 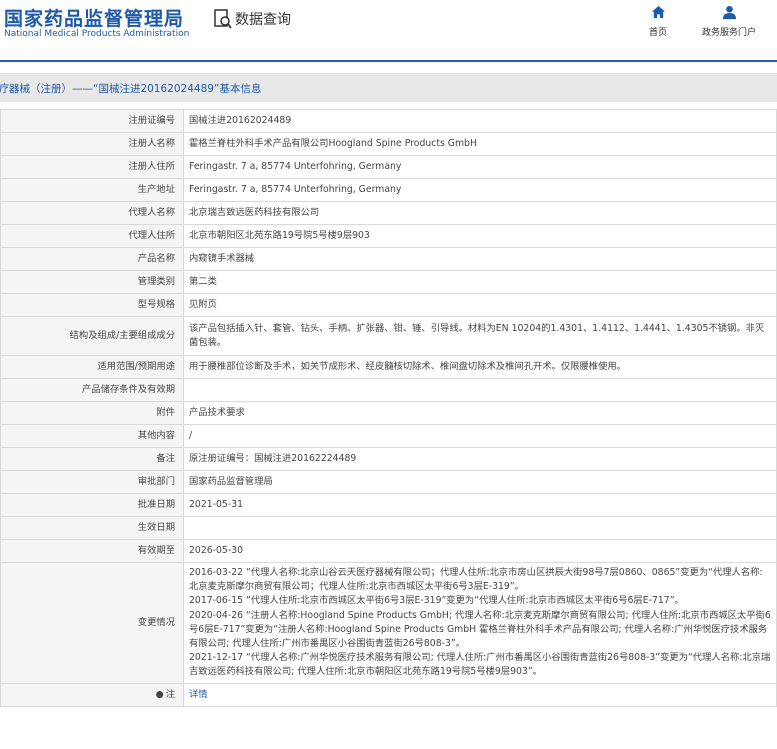 I want to click on row-label: 生效日期, so click(x=92, y=528).